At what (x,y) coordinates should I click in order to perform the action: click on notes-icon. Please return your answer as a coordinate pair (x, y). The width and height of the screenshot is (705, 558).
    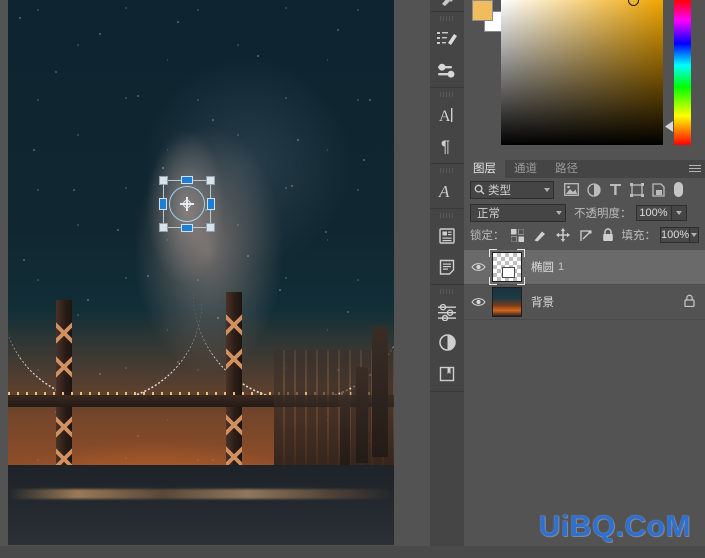
    Looking at the image, I should click on (447, 266).